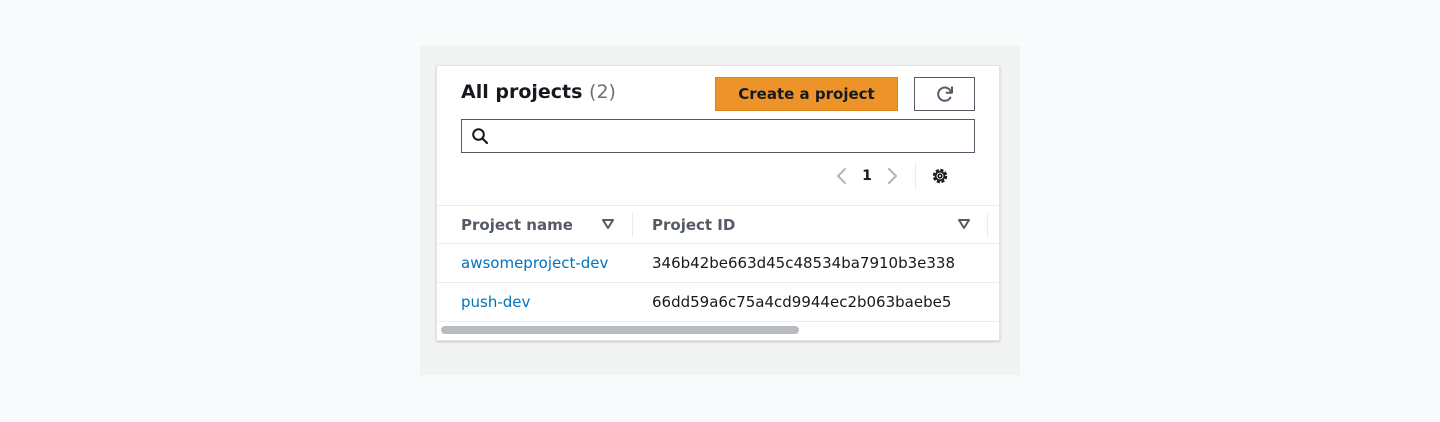 Image resolution: width=1440 pixels, height=422 pixels. I want to click on column-header-project-name: Project name, so click(517, 224).